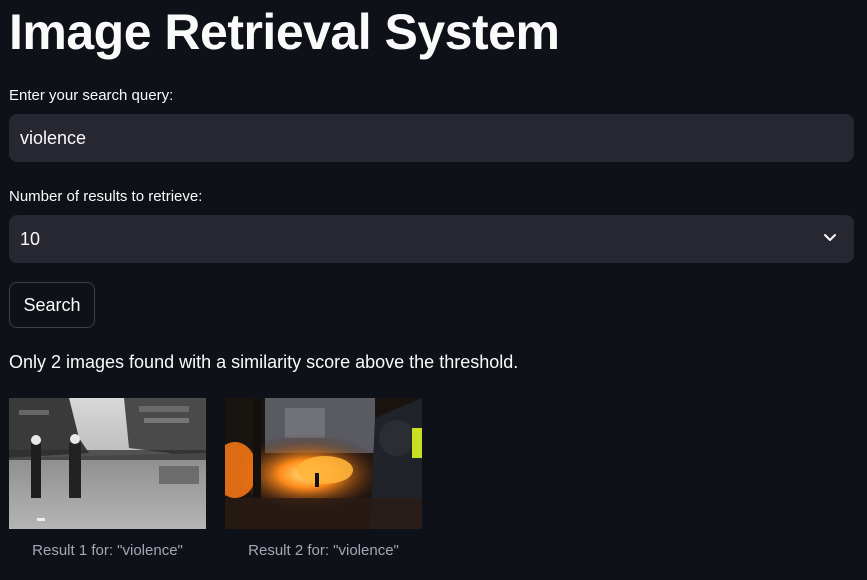 The height and width of the screenshot is (580, 867). I want to click on search-query-field, so click(431, 138).